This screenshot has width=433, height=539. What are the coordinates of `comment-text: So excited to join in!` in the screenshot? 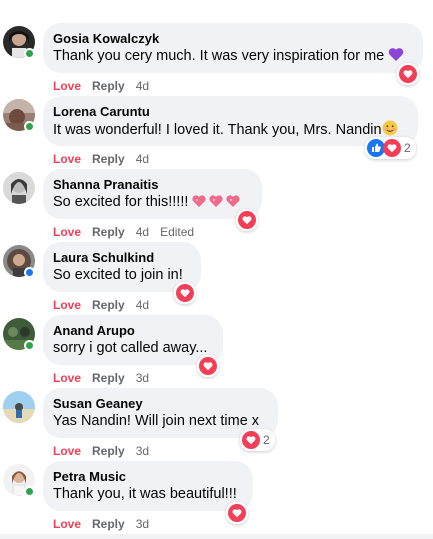 It's located at (118, 275).